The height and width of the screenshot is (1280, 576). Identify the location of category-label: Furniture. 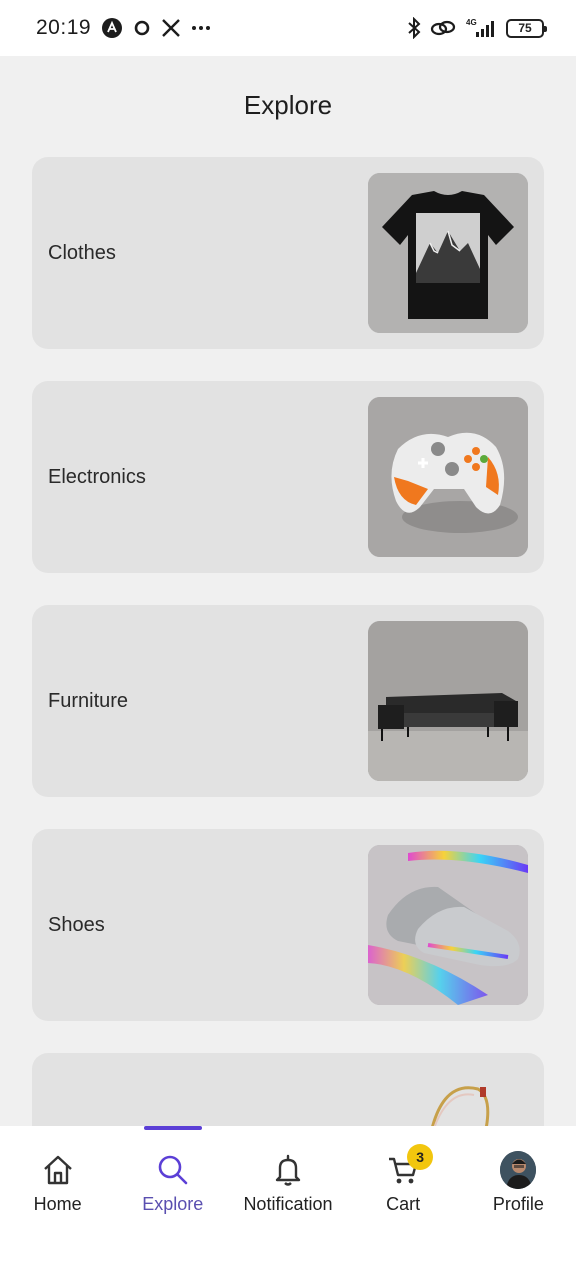
(88, 700).